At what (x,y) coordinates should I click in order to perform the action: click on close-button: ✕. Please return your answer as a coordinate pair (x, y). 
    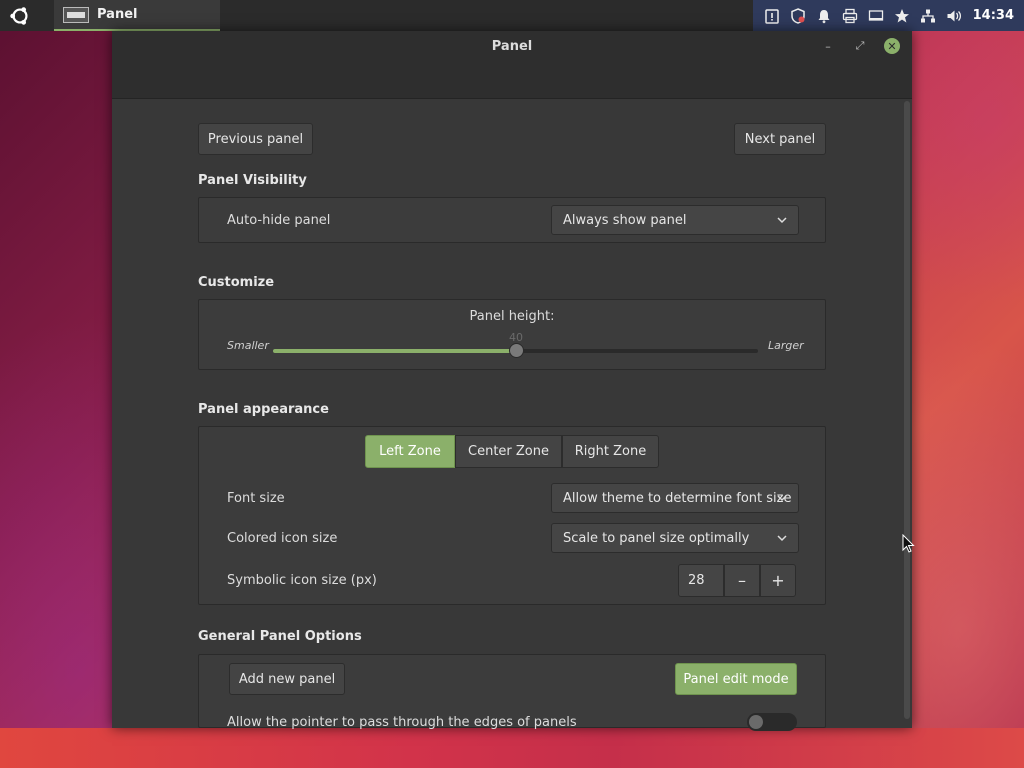
    Looking at the image, I should click on (892, 46).